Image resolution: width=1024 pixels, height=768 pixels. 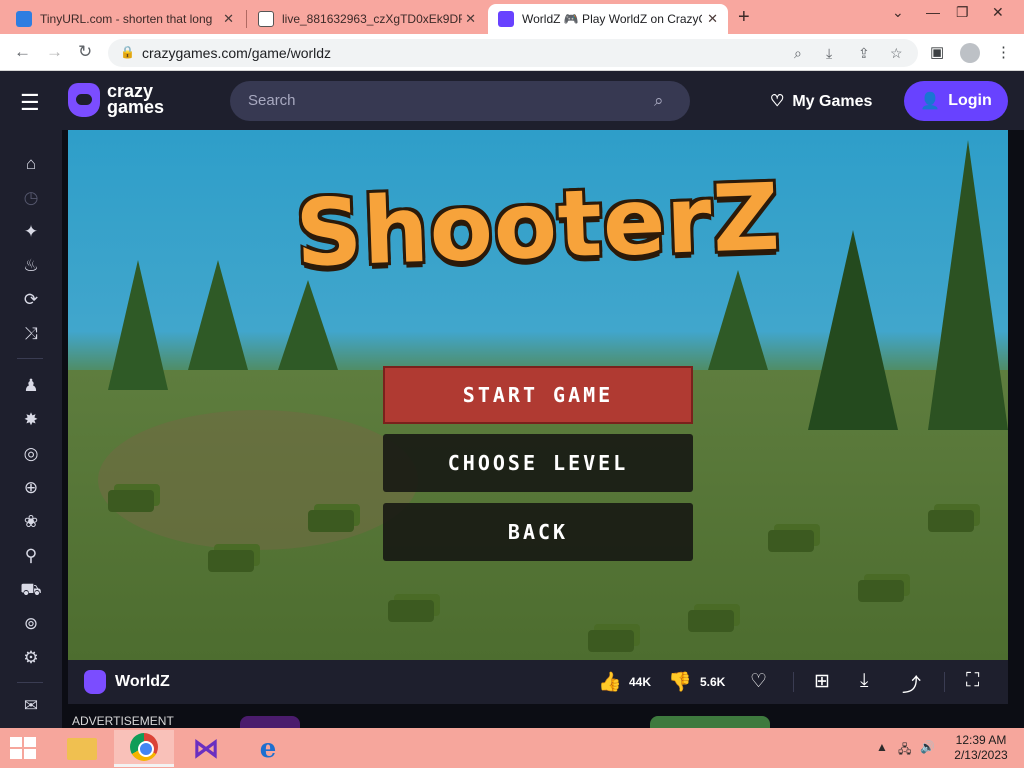 I want to click on tab-title: TinyURL.com - shorten that long, so click(x=126, y=19).